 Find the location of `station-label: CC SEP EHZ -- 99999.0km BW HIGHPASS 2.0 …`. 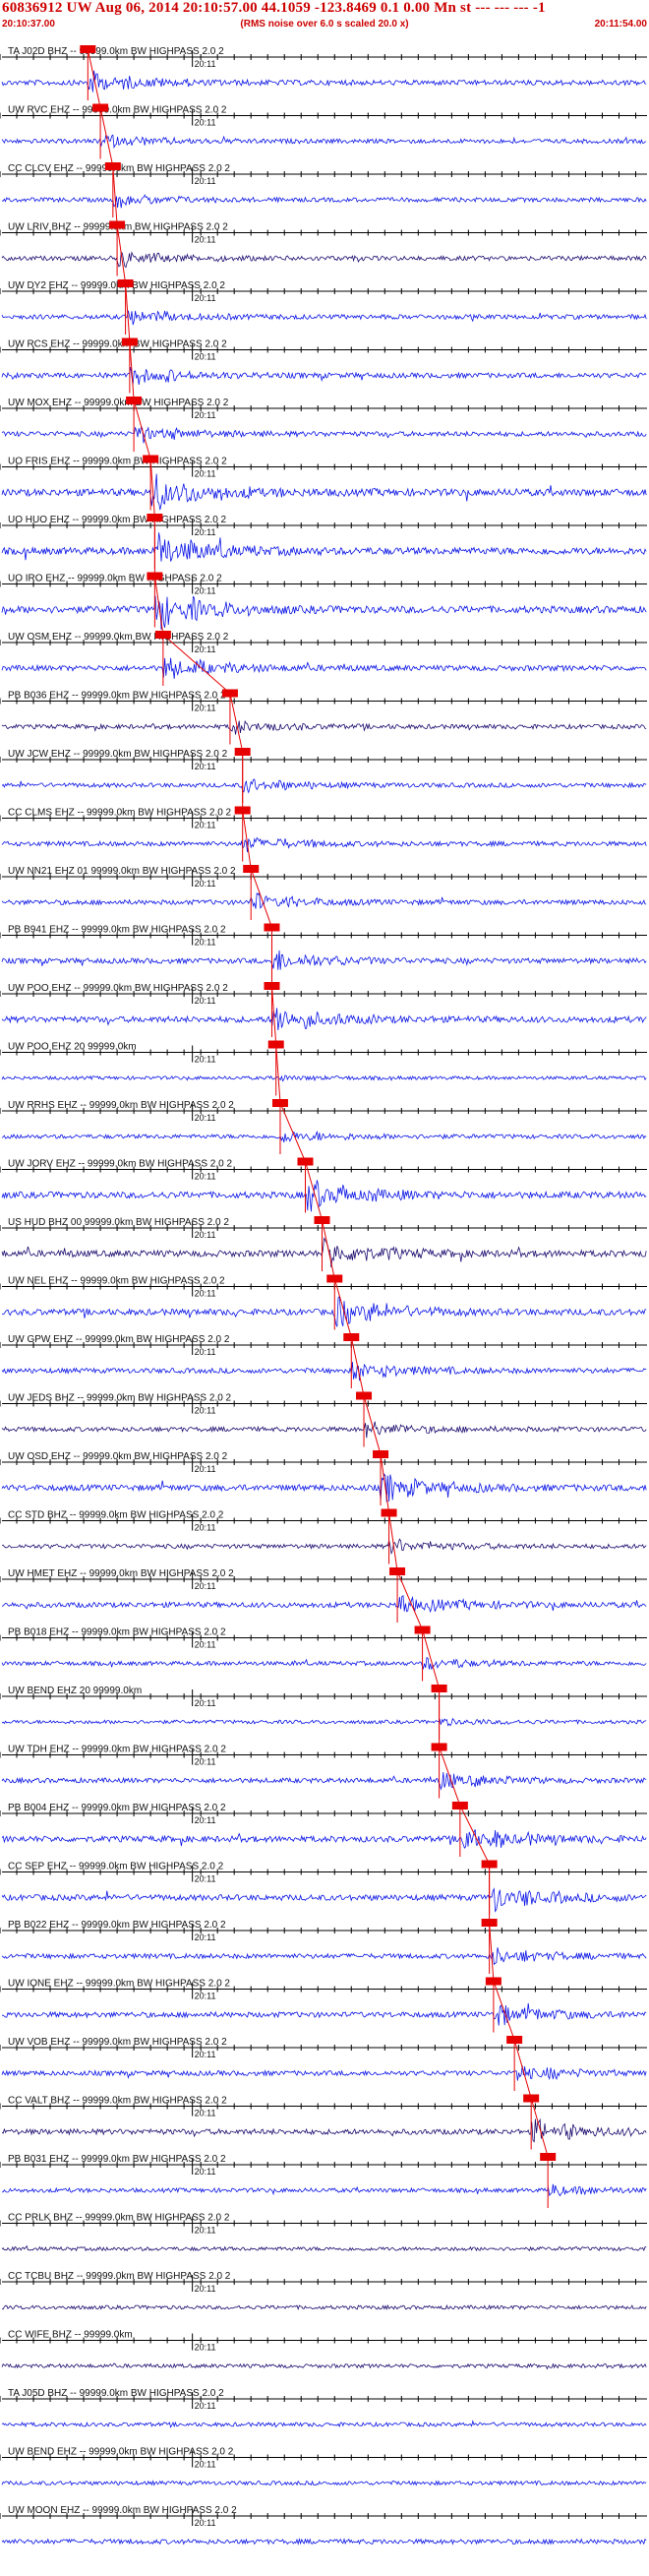

station-label: CC SEP EHZ -- 99999.0km BW HIGHPASS 2.0 … is located at coordinates (116, 1867).